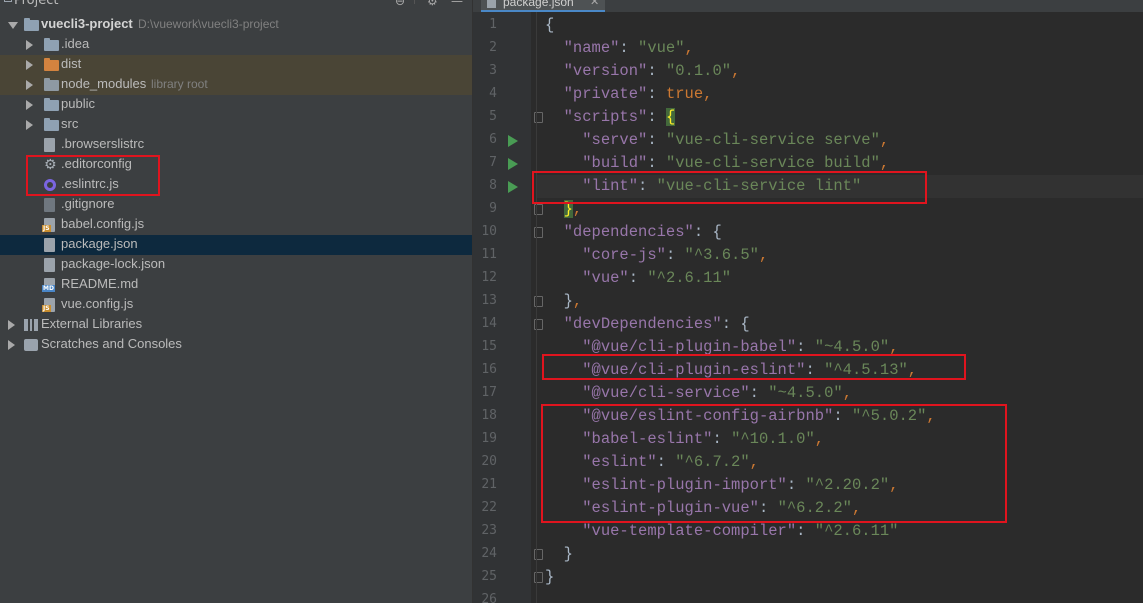 This screenshot has width=1143, height=603. I want to click on eslint-icon, so click(50, 185).